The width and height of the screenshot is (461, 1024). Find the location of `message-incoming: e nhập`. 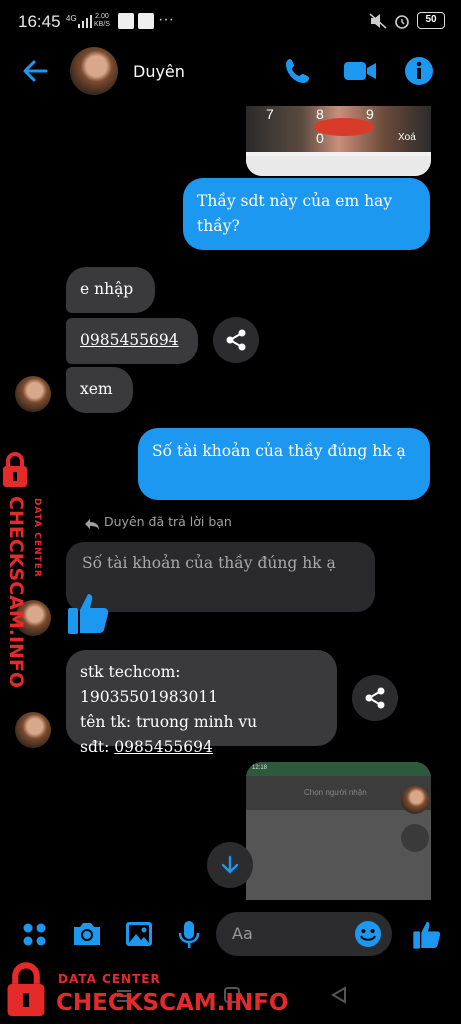

message-incoming: e nhập is located at coordinates (110, 290).